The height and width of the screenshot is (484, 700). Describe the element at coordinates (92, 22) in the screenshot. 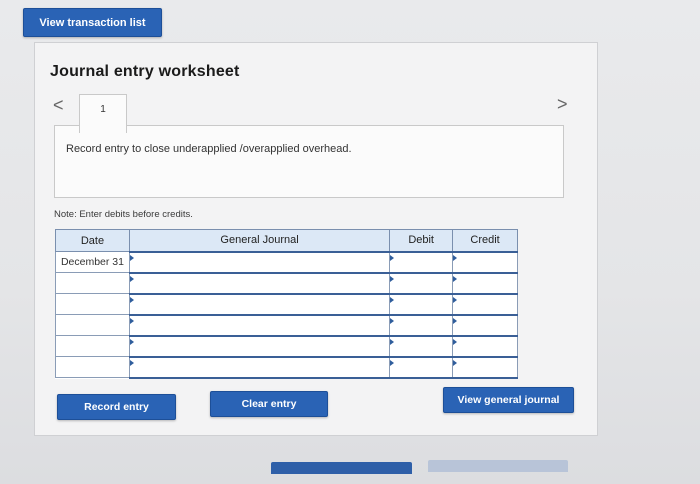

I see `view-transaction-list-button: View transaction list` at that location.